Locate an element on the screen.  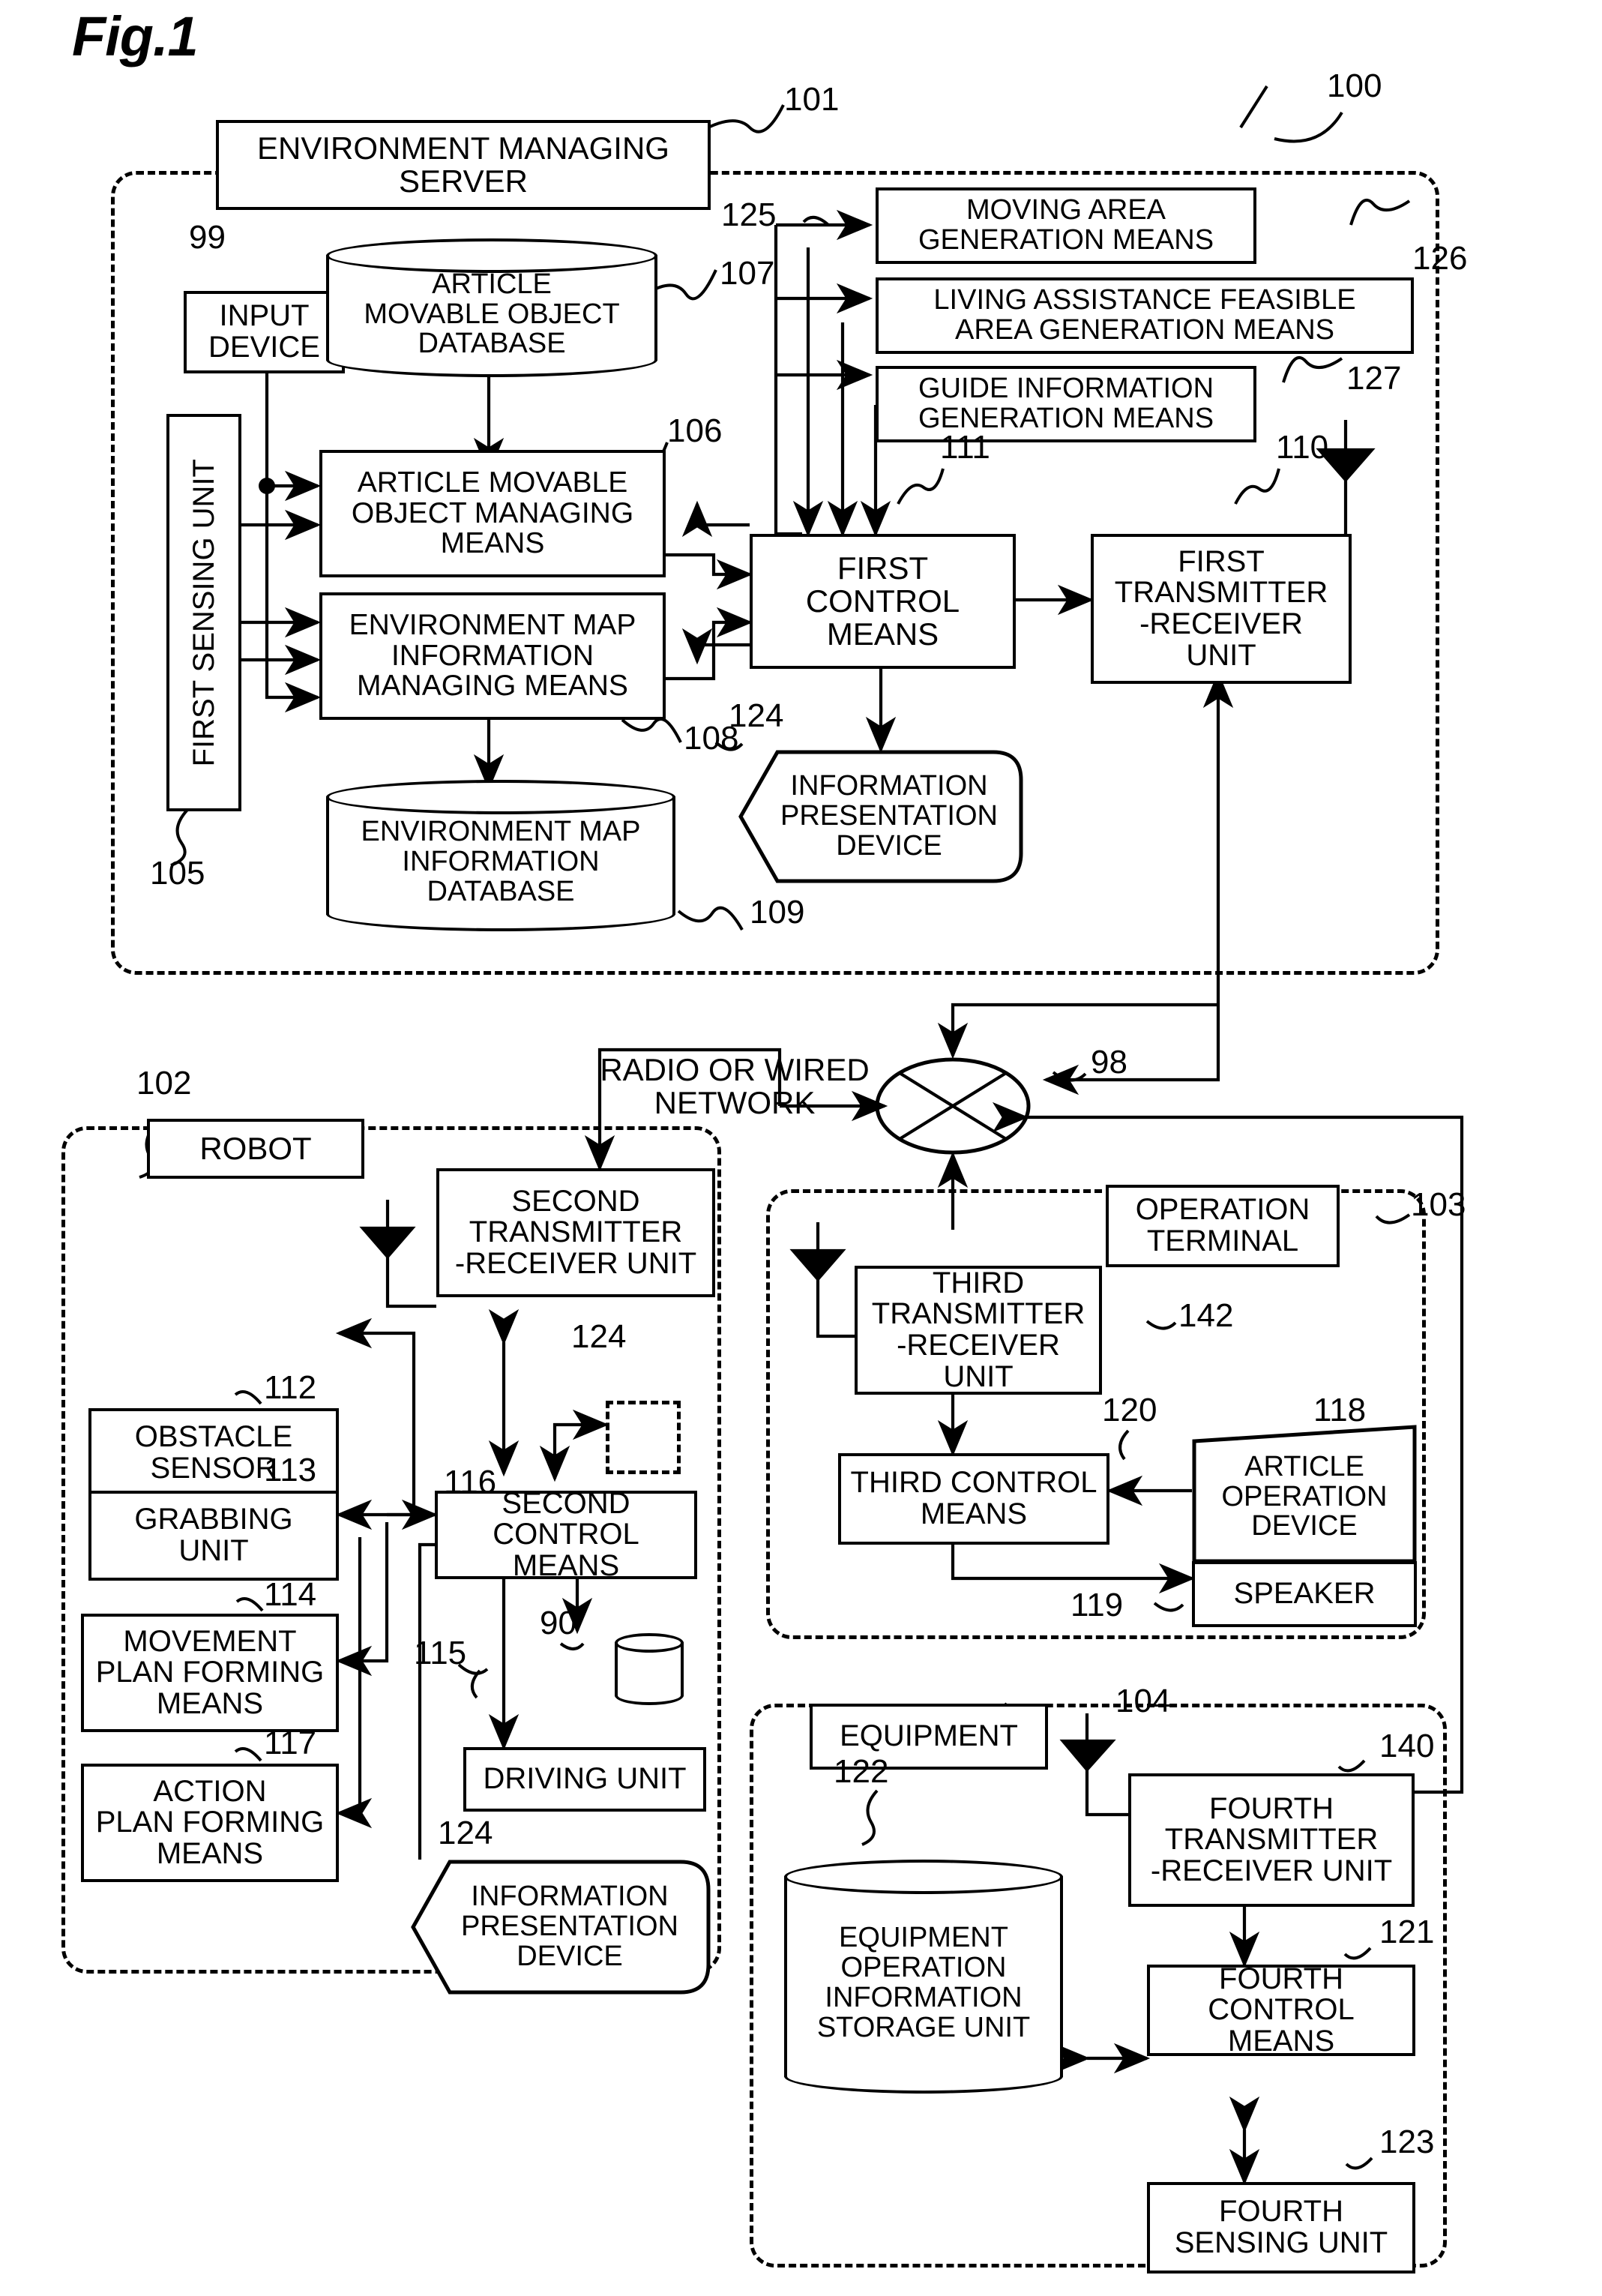
ref-114: 114 is located at coordinates (290, 1594).